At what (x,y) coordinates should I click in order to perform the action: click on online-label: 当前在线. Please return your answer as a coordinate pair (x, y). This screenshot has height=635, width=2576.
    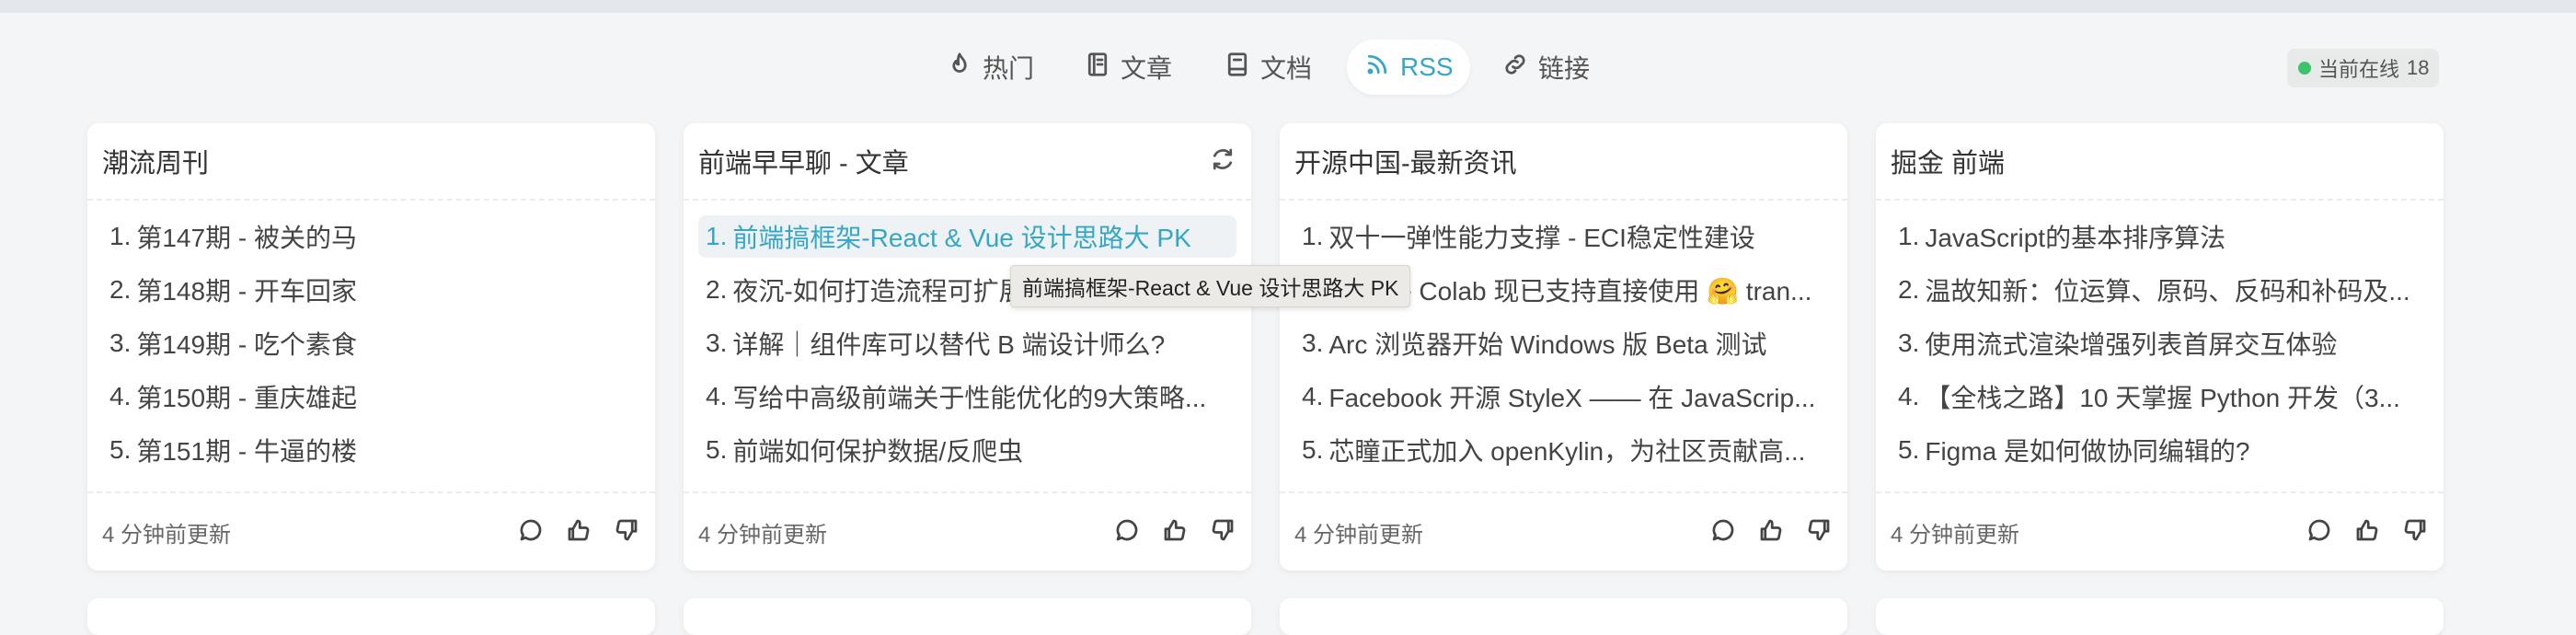
    Looking at the image, I should click on (2359, 70).